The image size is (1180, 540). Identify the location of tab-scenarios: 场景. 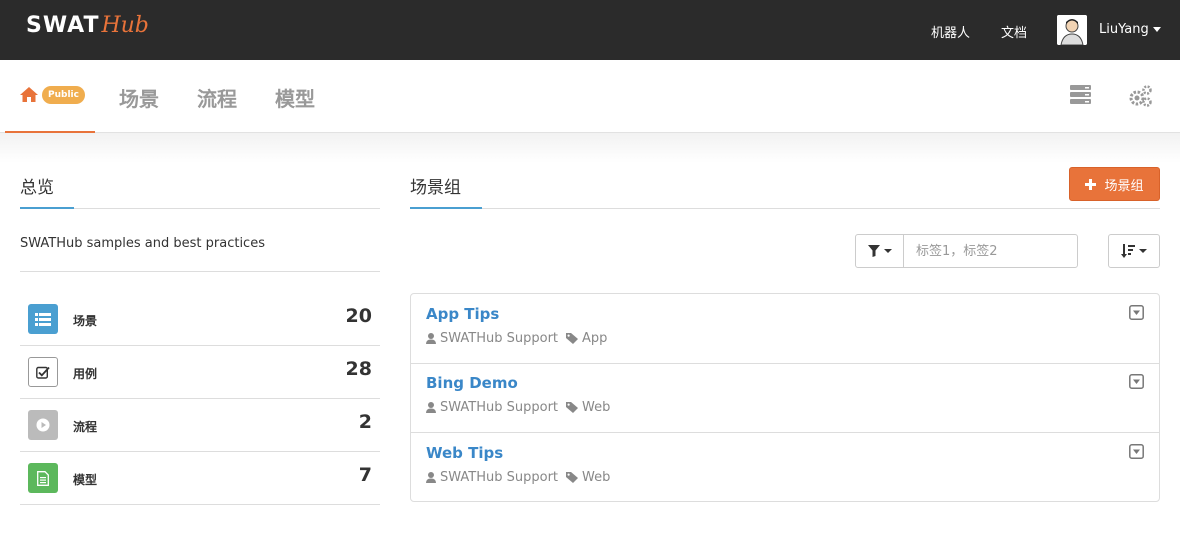
(139, 97).